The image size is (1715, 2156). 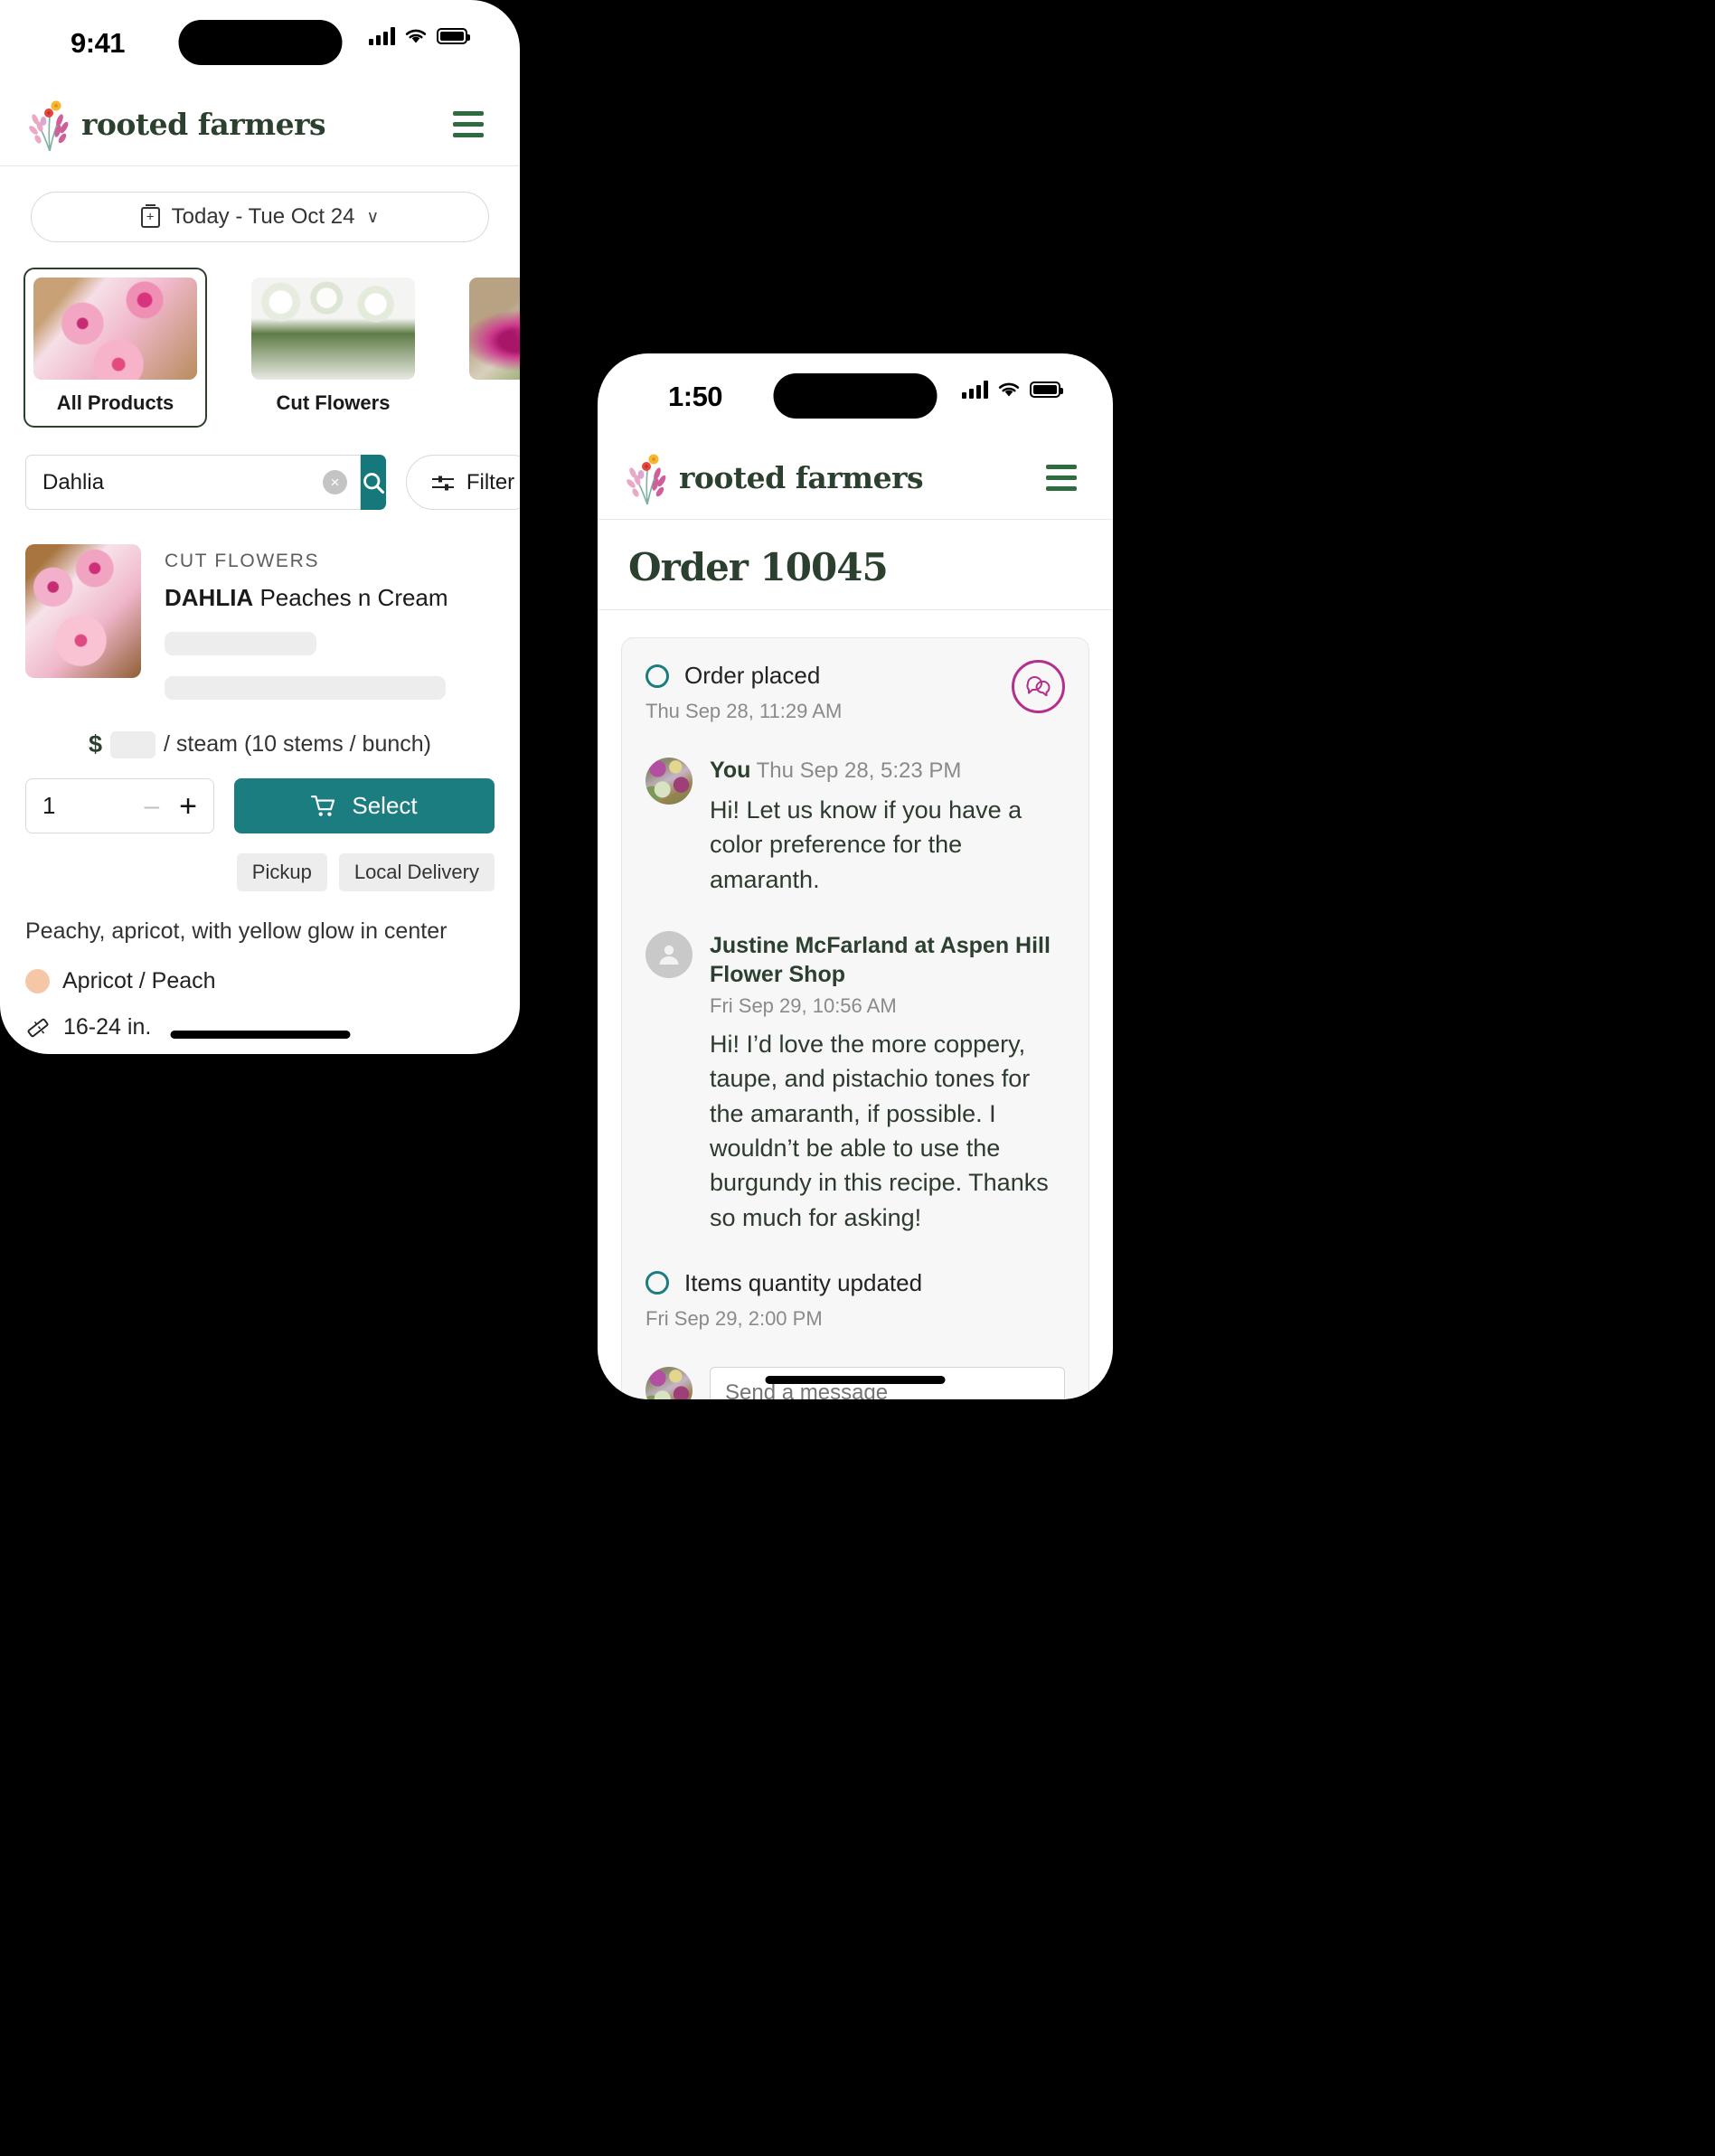 I want to click on category-tabs: All Products Cut Flowers Bou, so click(x=260, y=335).